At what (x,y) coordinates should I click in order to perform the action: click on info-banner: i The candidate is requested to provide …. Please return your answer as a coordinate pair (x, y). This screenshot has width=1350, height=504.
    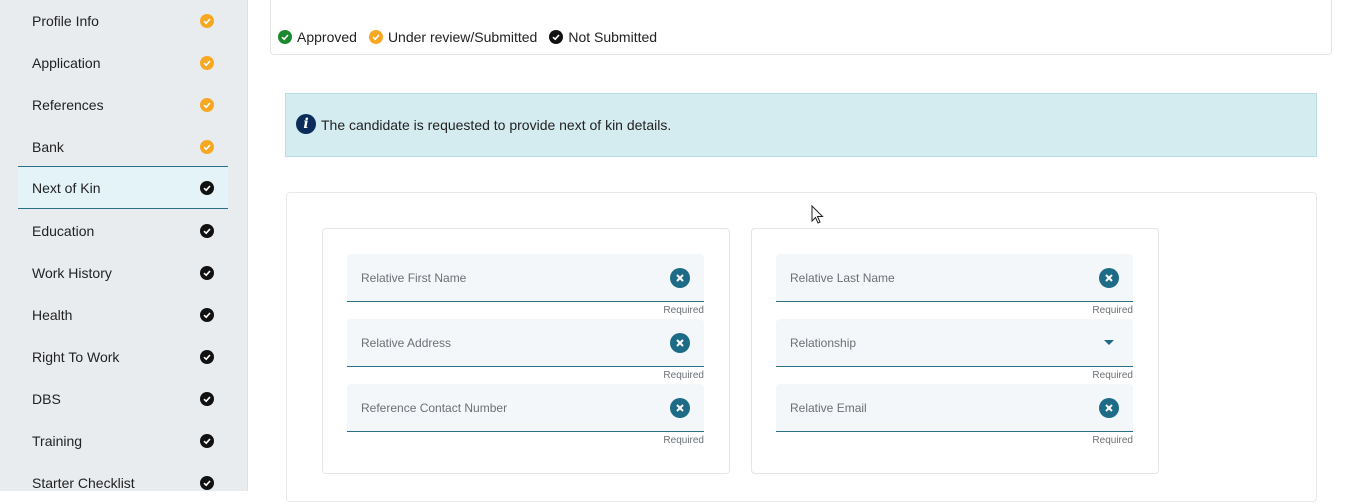
    Looking at the image, I should click on (801, 125).